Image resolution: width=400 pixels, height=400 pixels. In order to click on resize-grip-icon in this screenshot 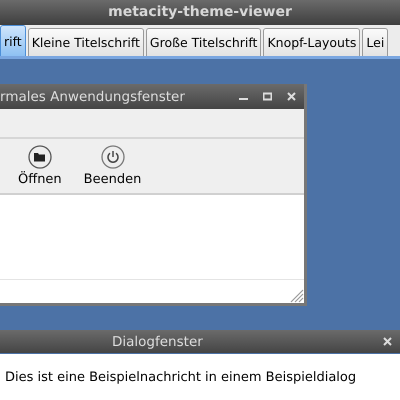, I will do `click(296, 295)`.